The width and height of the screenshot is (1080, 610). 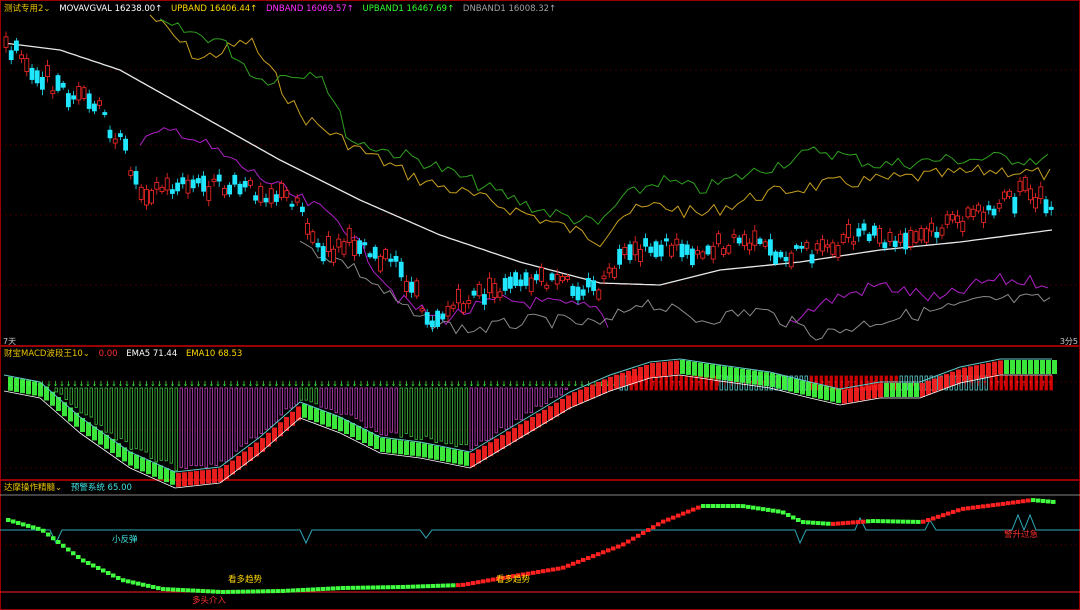 What do you see at coordinates (245, 580) in the screenshot?
I see `annotation-bullish-trend: 看多趋势` at bounding box center [245, 580].